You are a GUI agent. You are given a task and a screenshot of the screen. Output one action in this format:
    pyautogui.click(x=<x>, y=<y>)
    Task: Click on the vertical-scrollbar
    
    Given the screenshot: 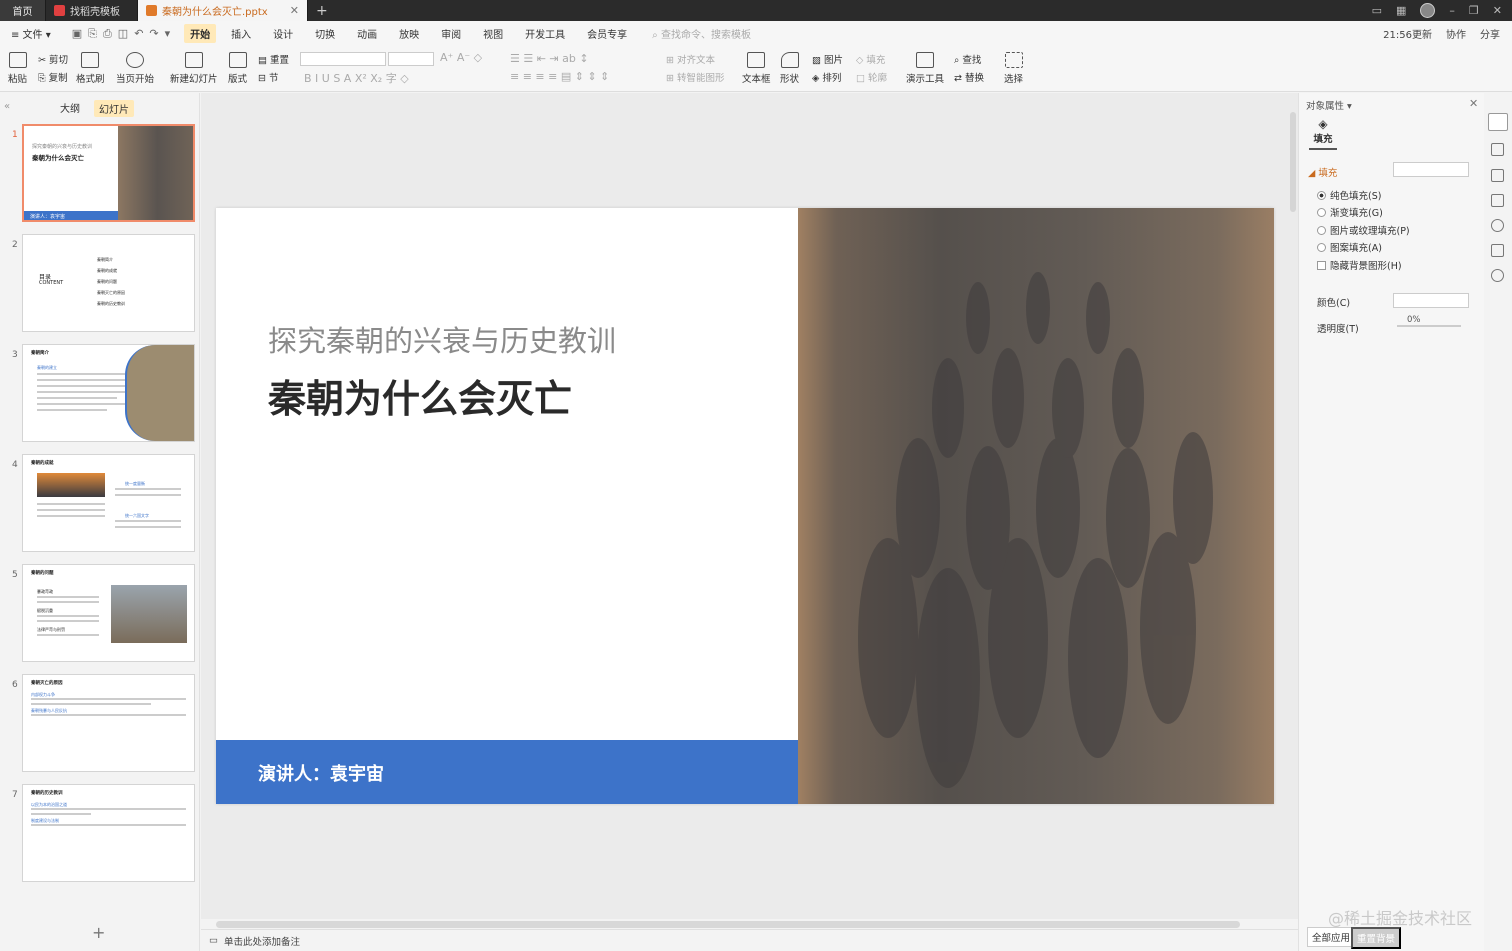 What is the action you would take?
    pyautogui.click(x=1293, y=162)
    